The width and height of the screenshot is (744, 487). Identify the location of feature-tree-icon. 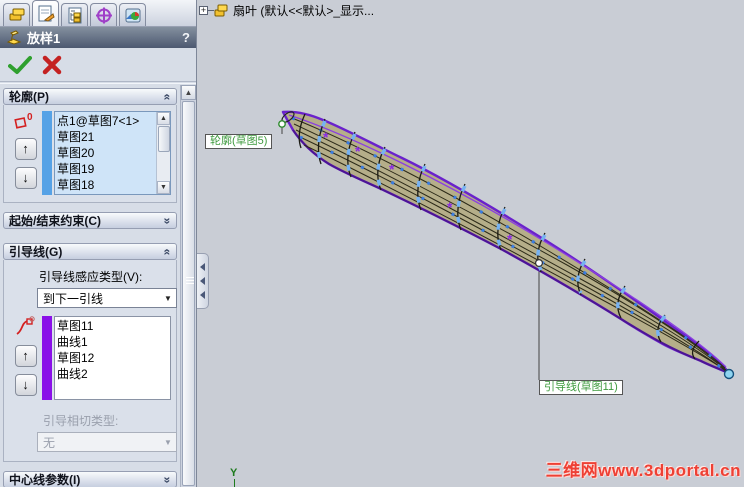
(16, 14).